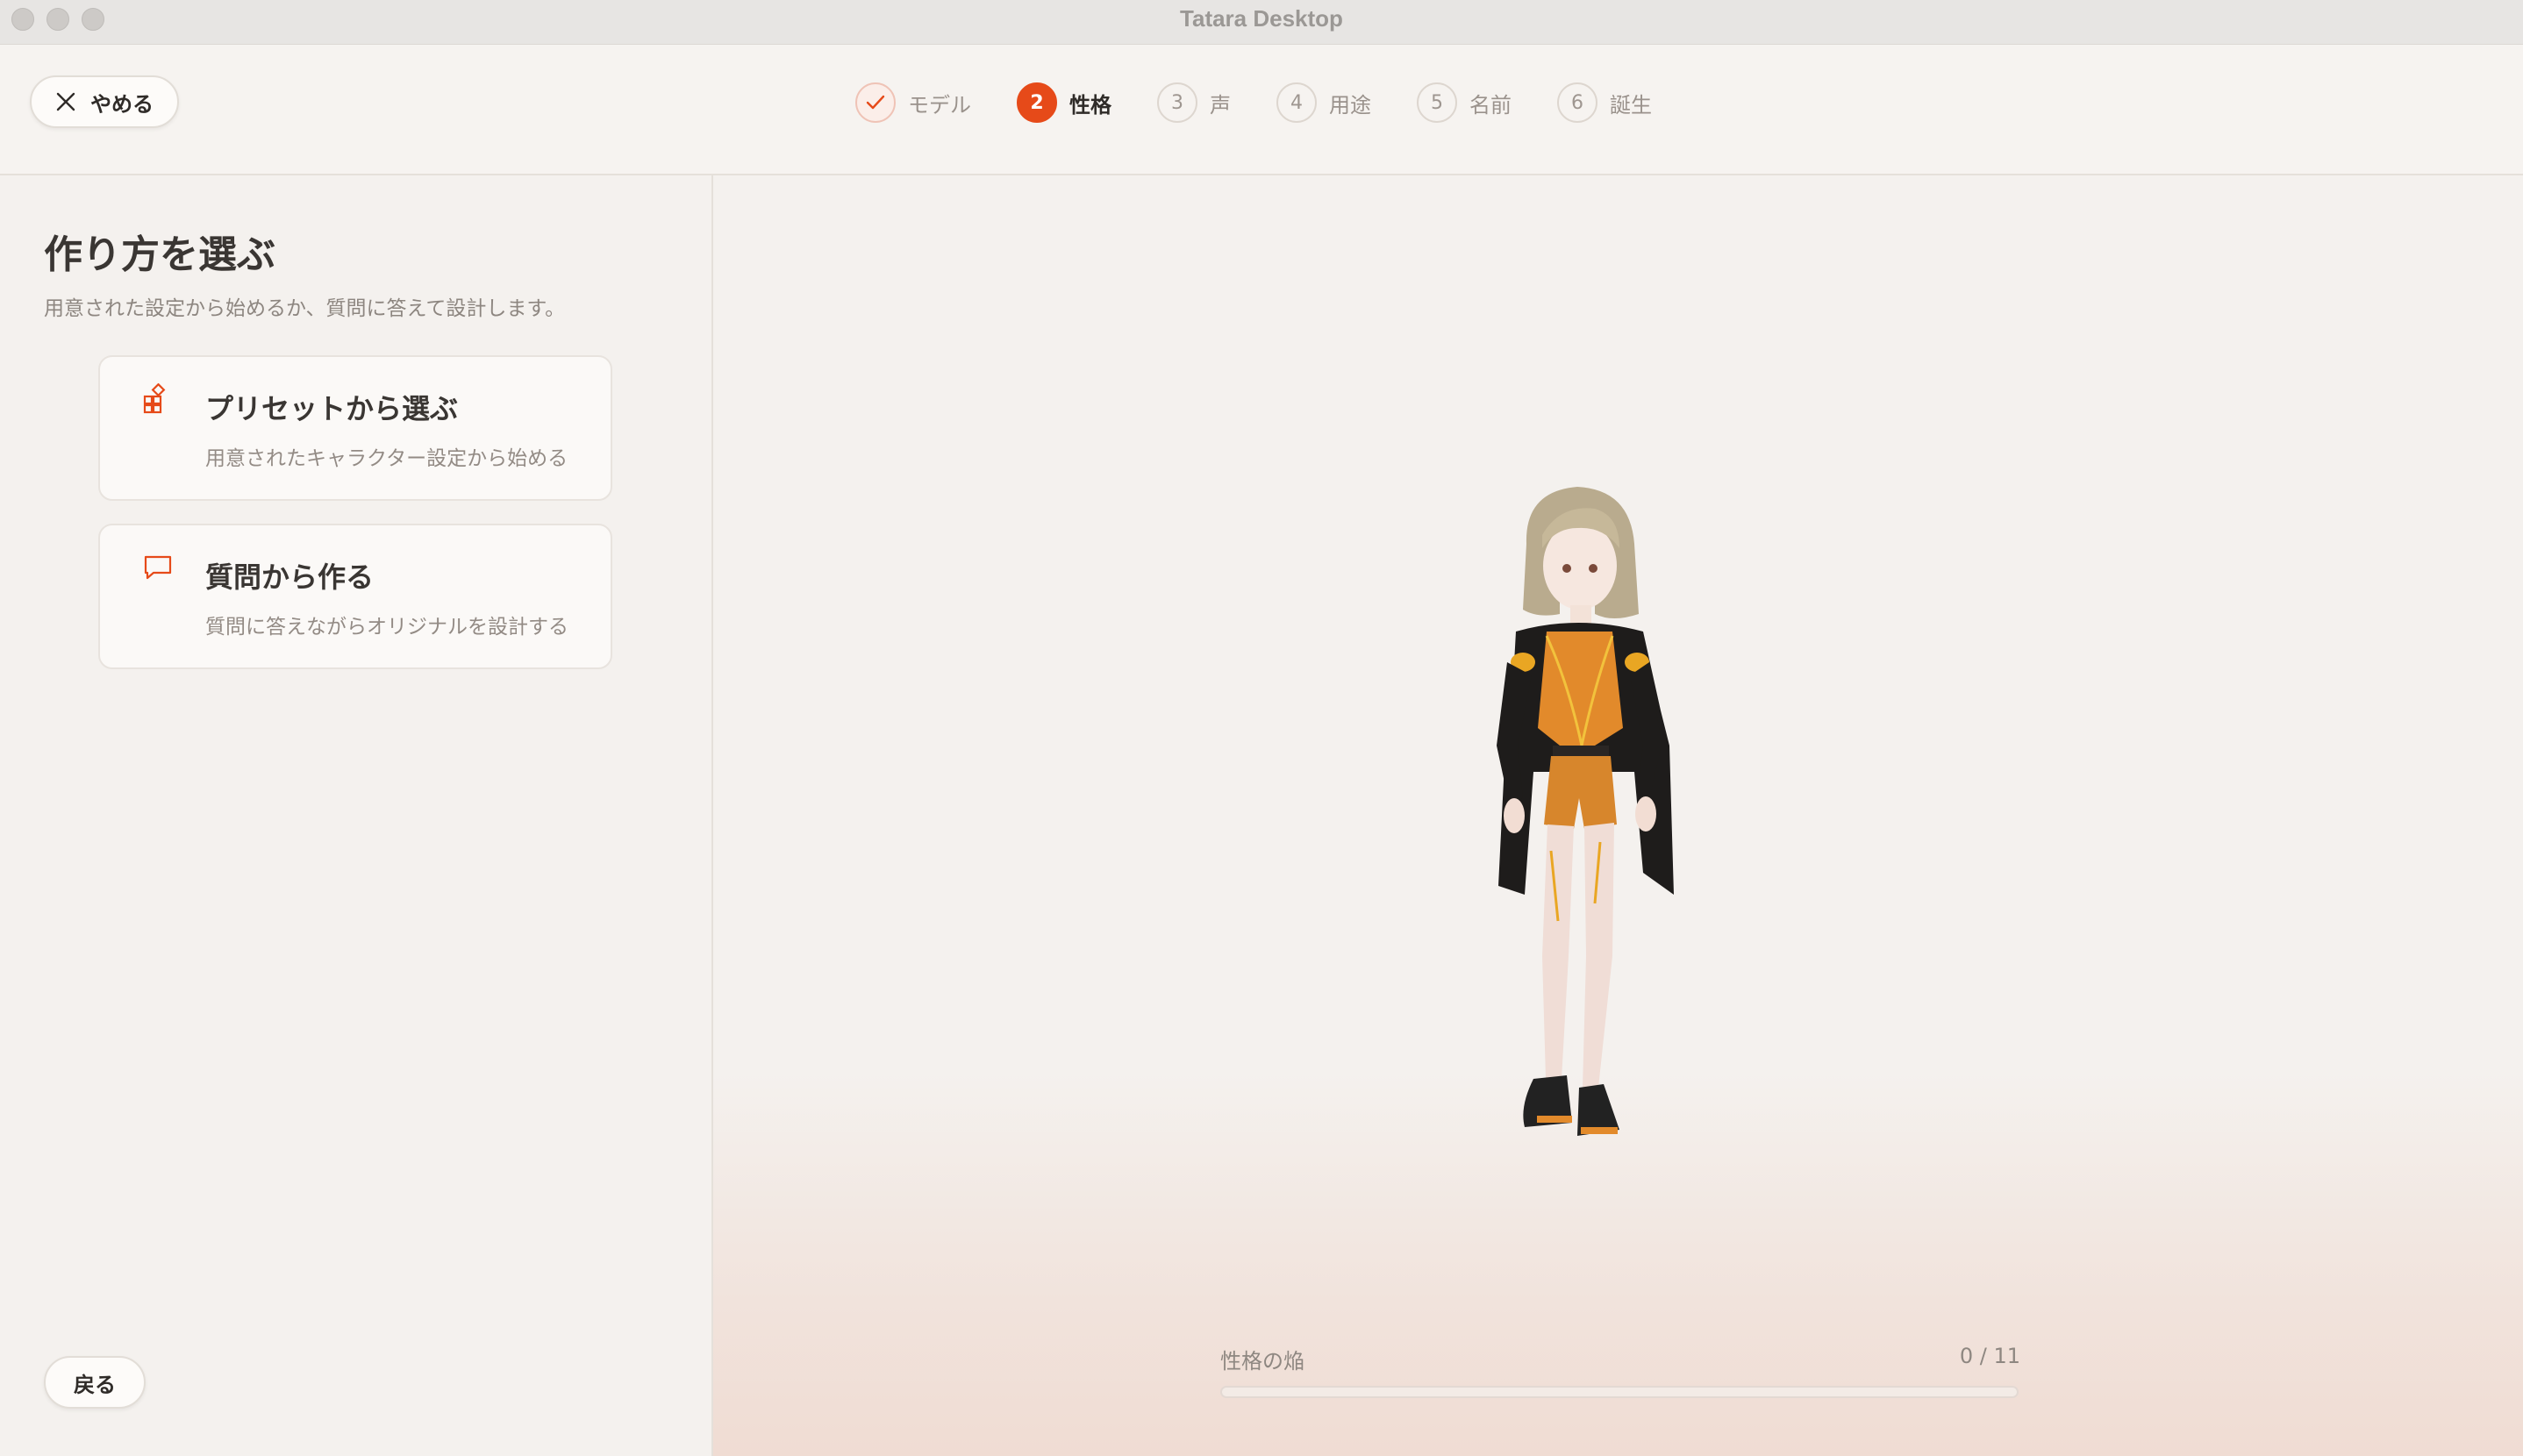  I want to click on wizard-header: やめる モデル 2 性格 3 声 4 用途 5 名前 6 誕生, so click(1261, 110).